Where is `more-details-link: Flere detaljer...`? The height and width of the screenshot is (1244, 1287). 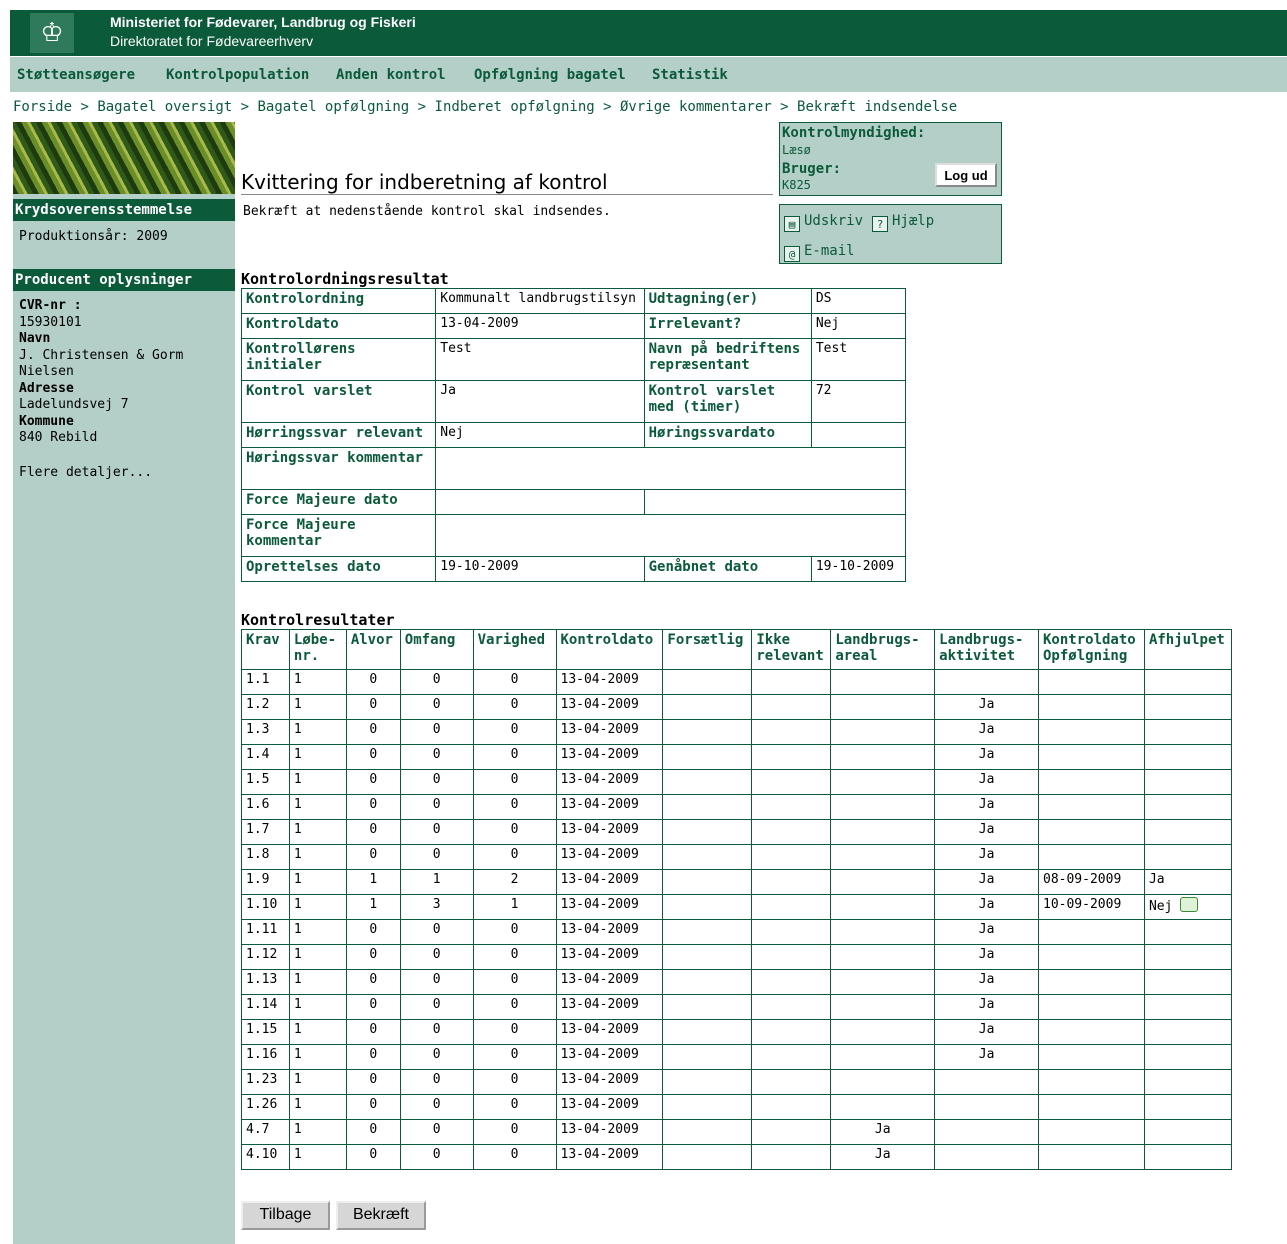
more-details-link: Flere detaljer... is located at coordinates (85, 473).